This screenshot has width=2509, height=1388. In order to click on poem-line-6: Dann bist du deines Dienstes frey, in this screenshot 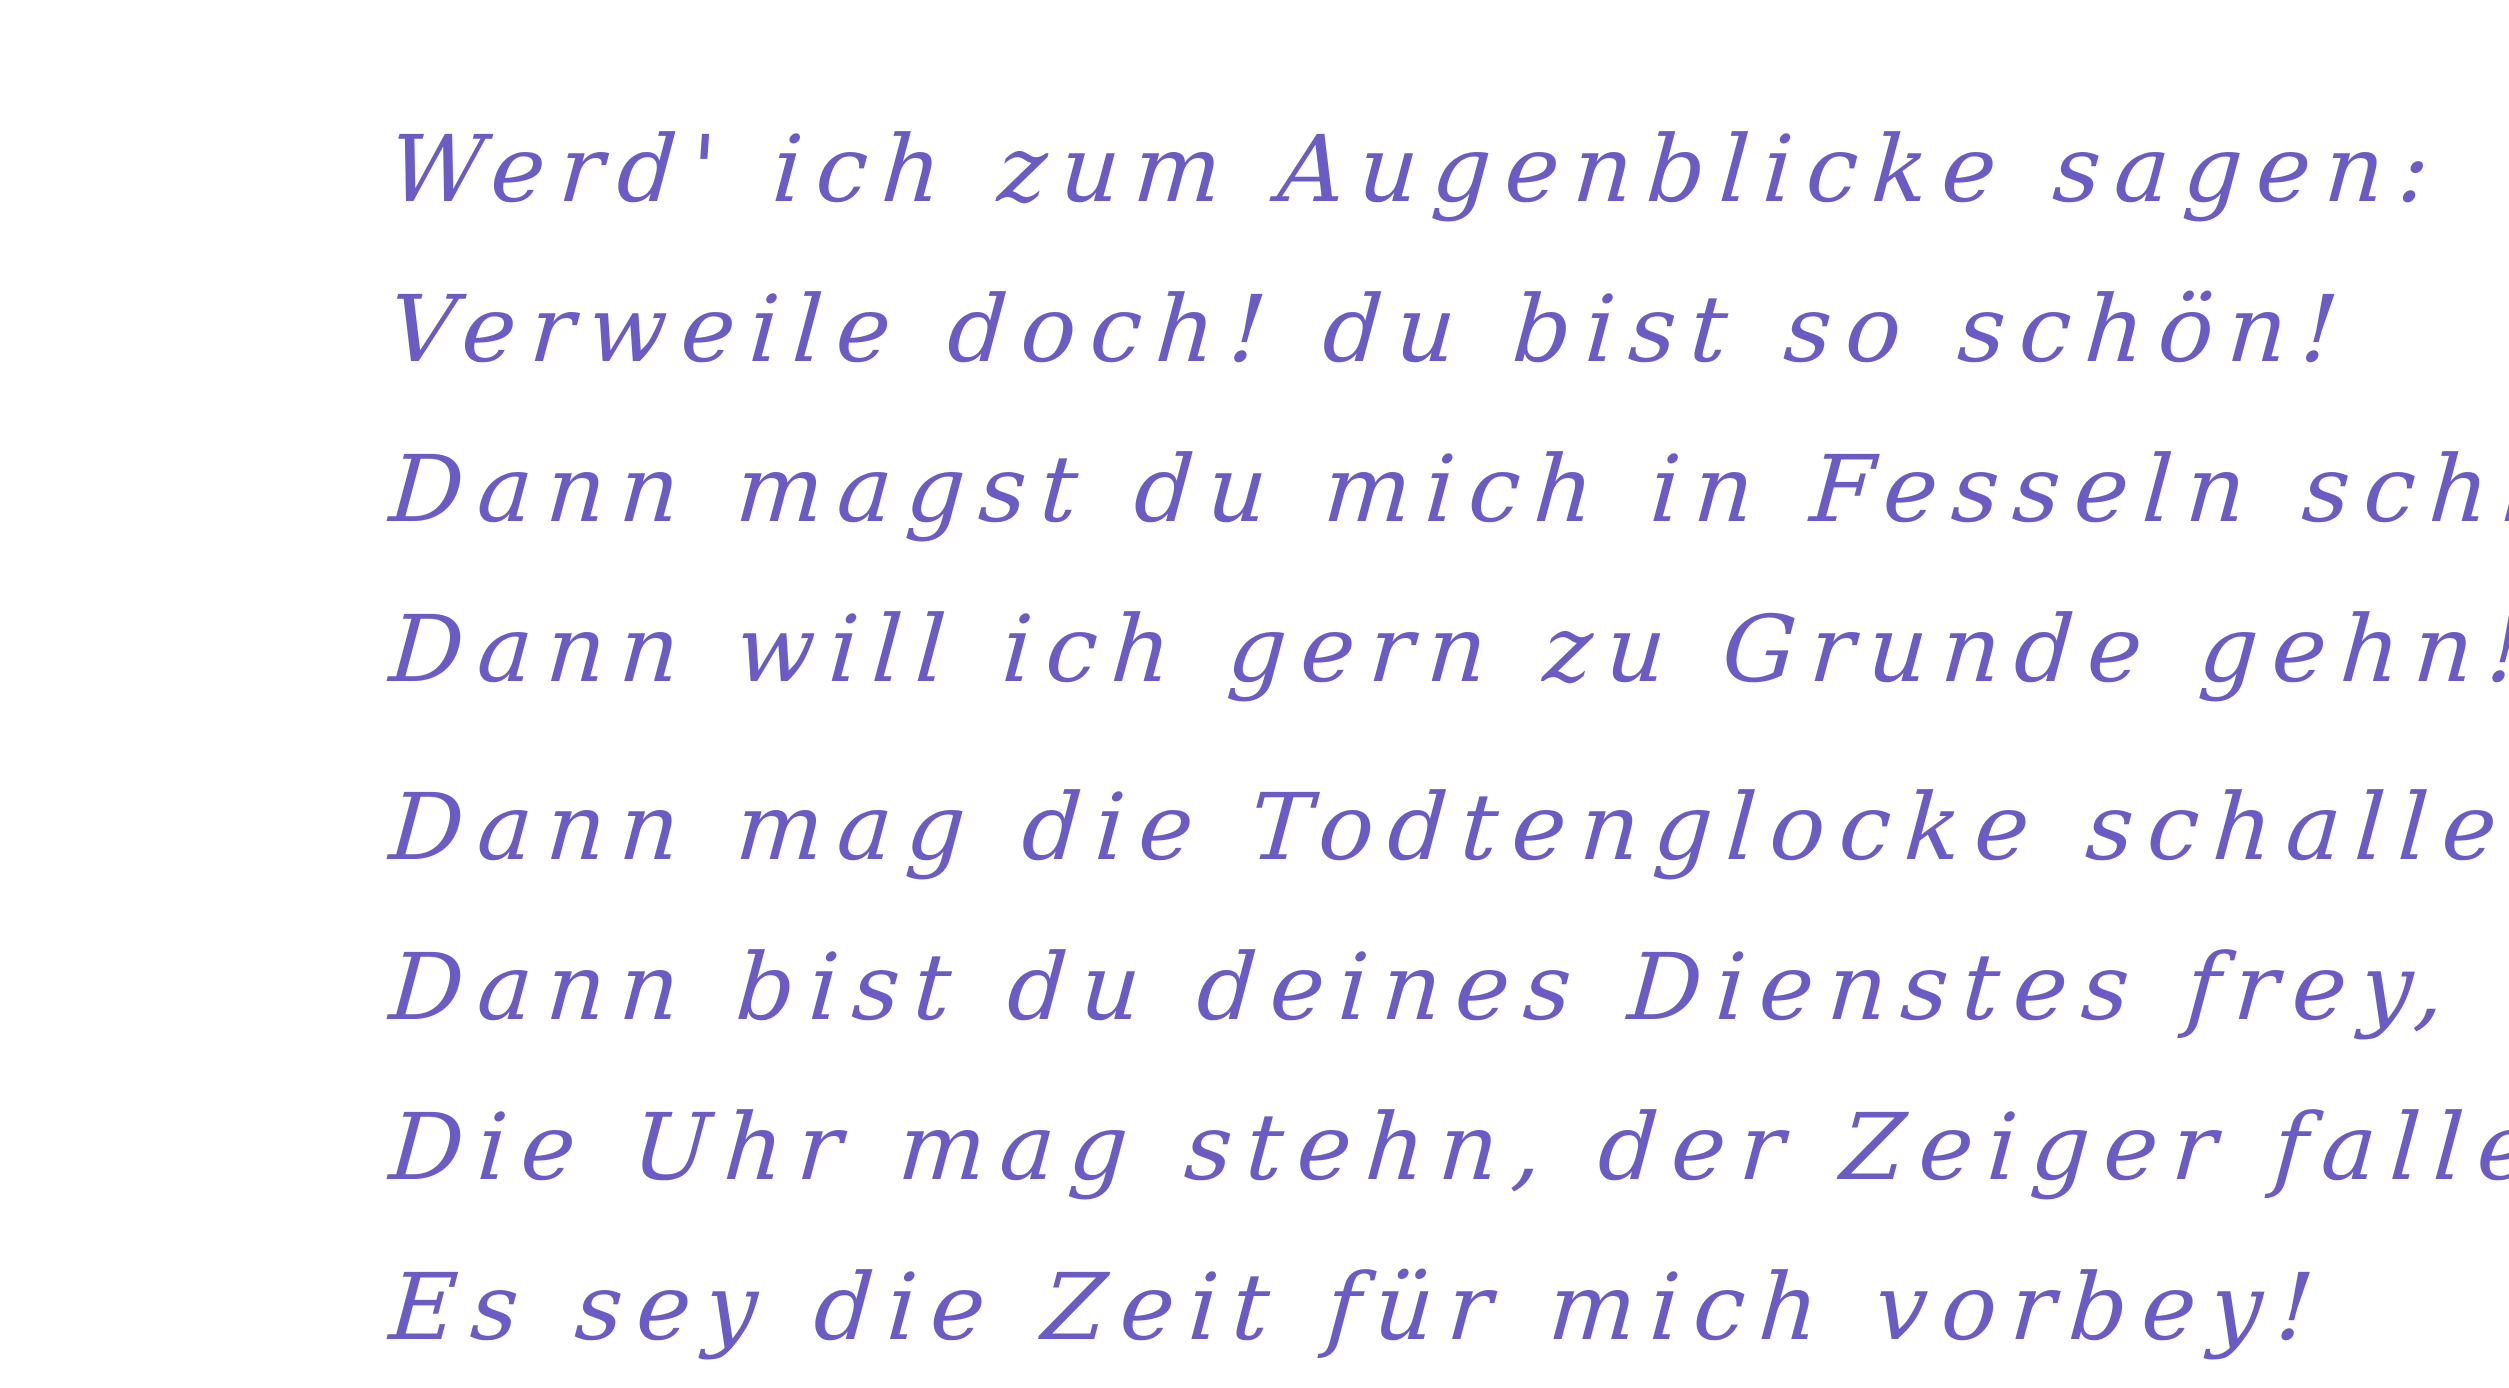, I will do `click(1424, 987)`.